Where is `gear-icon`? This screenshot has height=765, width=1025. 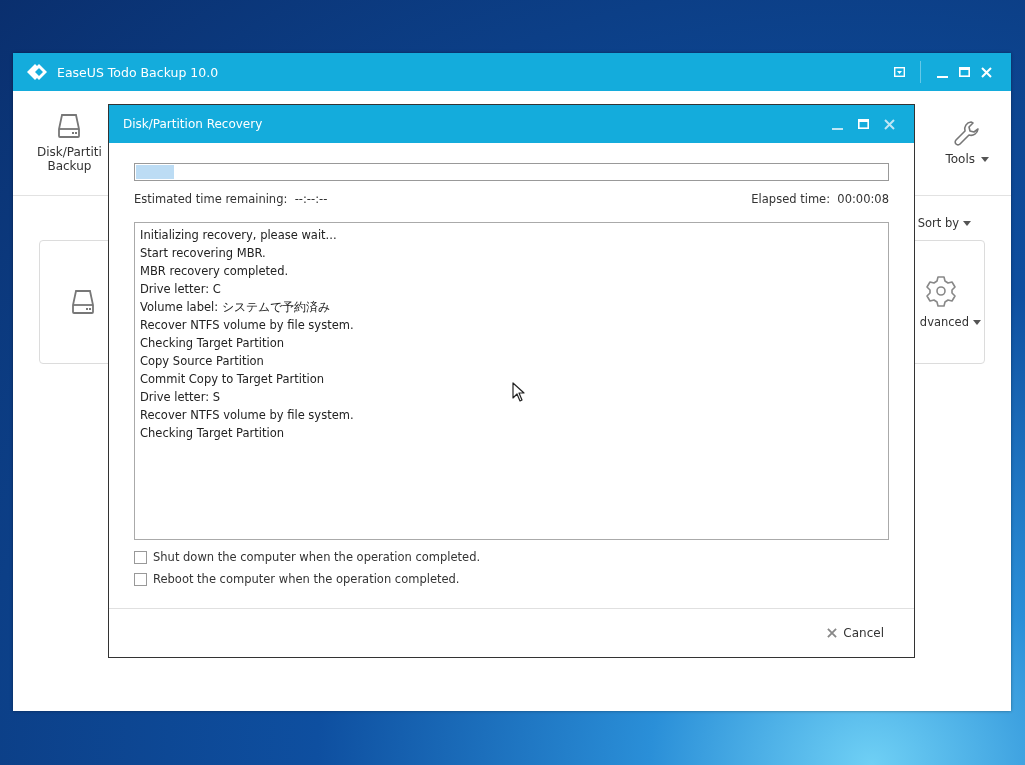
gear-icon is located at coordinates (941, 291).